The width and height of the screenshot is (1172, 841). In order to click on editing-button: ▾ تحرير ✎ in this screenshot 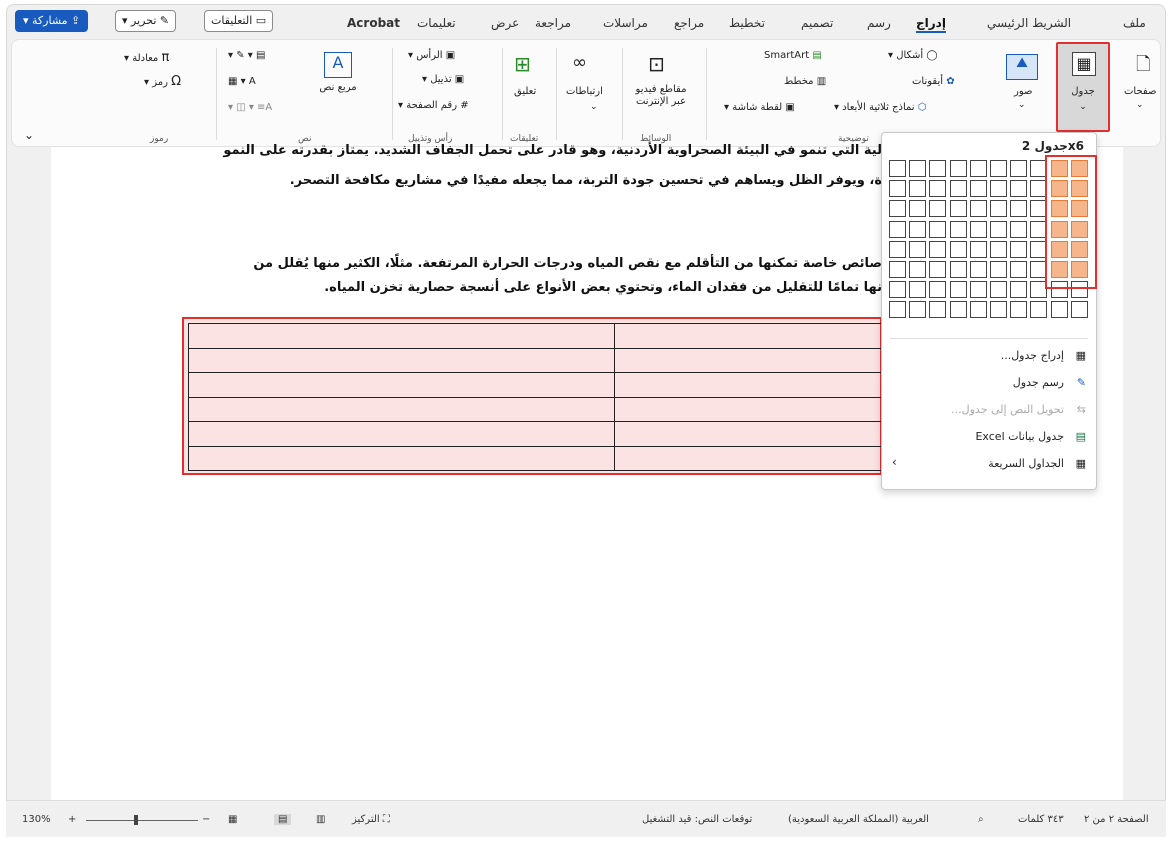, I will do `click(146, 21)`.